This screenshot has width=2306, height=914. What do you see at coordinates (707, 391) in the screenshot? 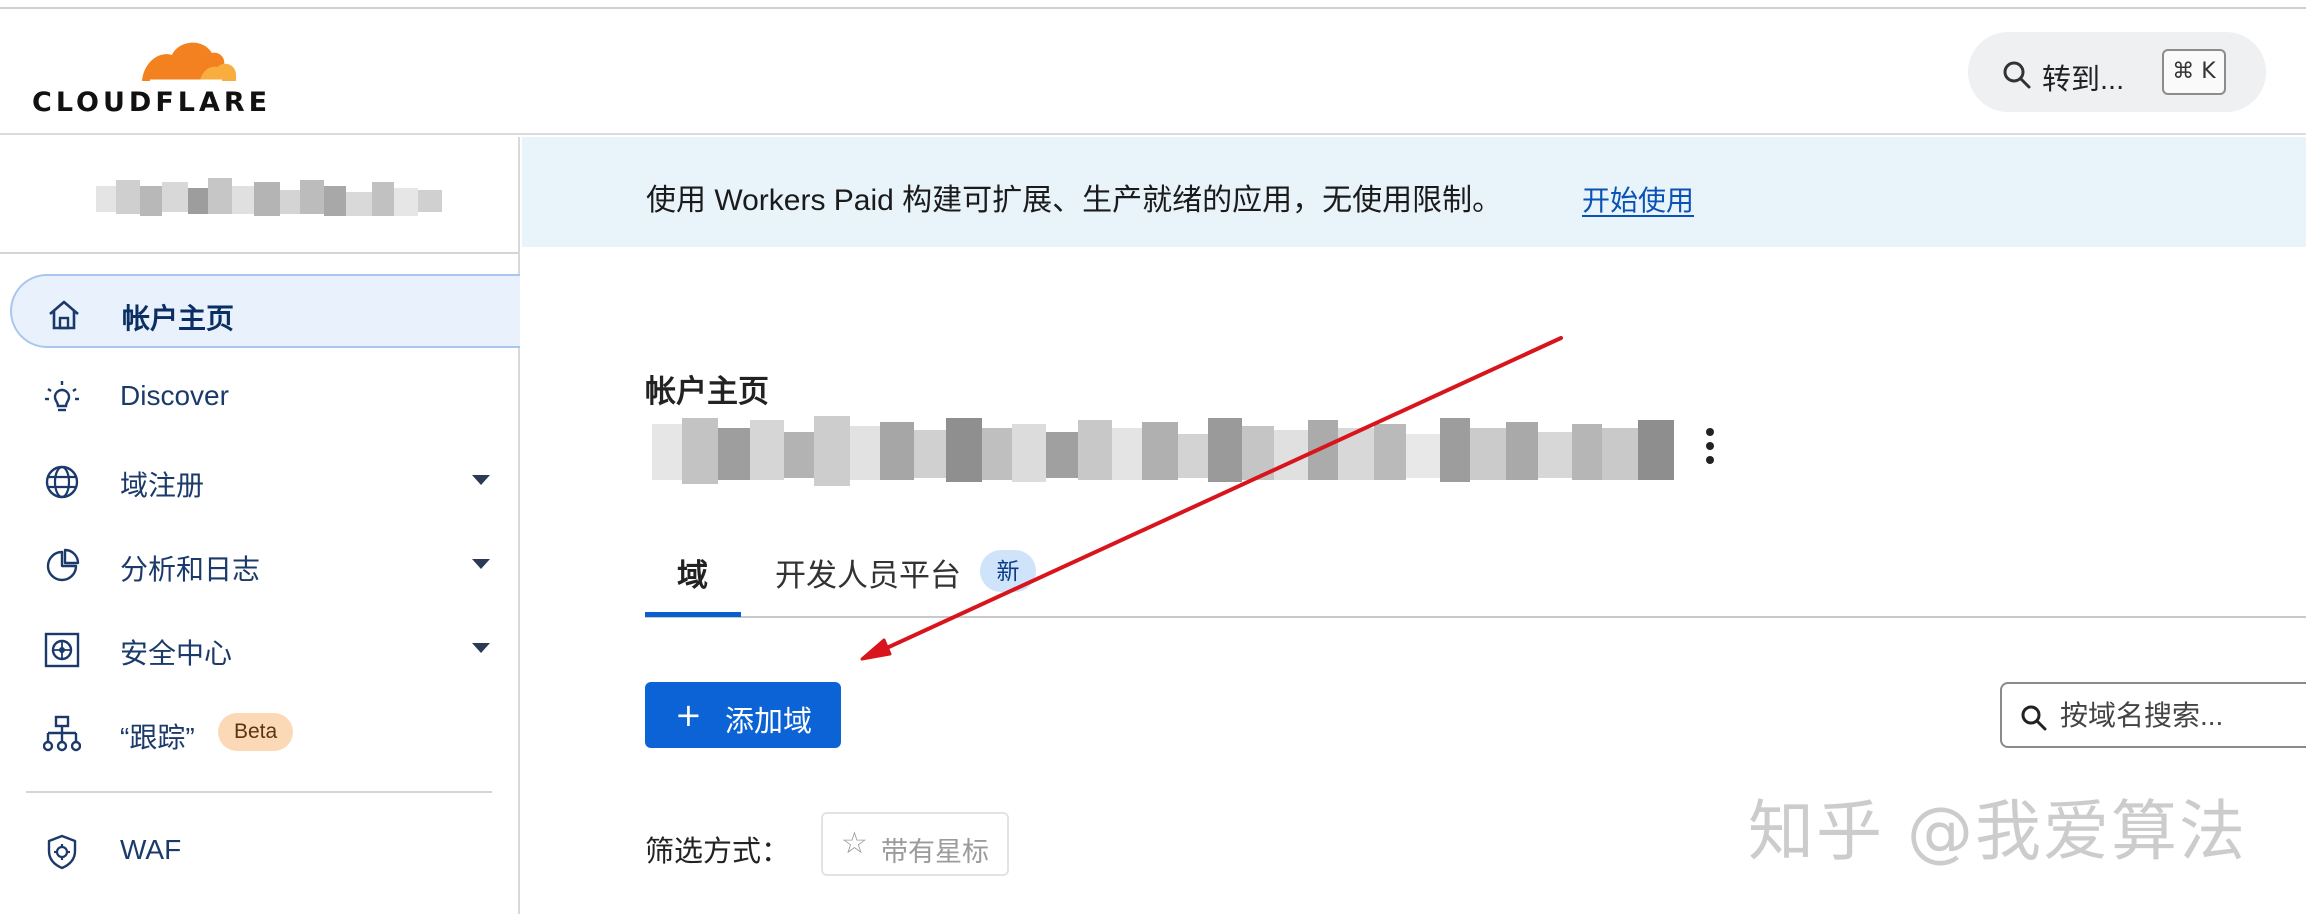
I see `page-title: 帐户主页` at bounding box center [707, 391].